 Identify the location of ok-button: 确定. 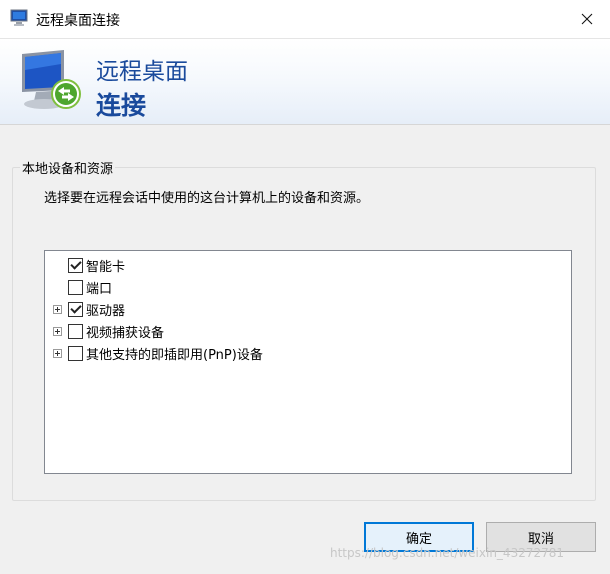
(419, 537).